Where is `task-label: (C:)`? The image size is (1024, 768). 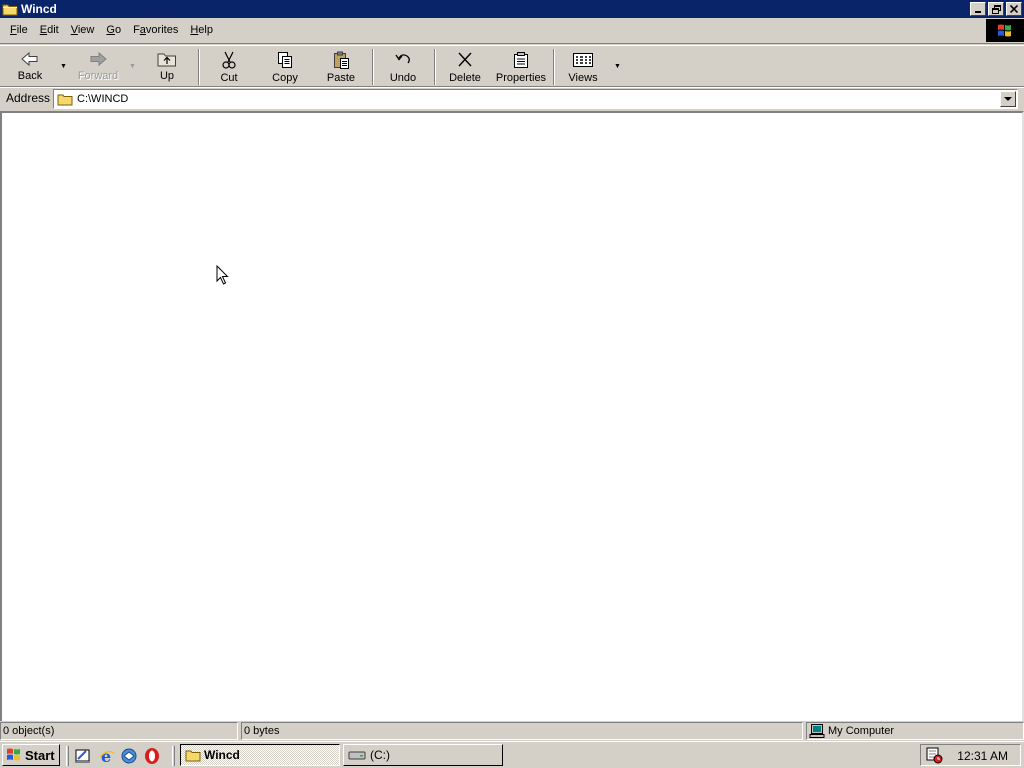 task-label: (C:) is located at coordinates (380, 755).